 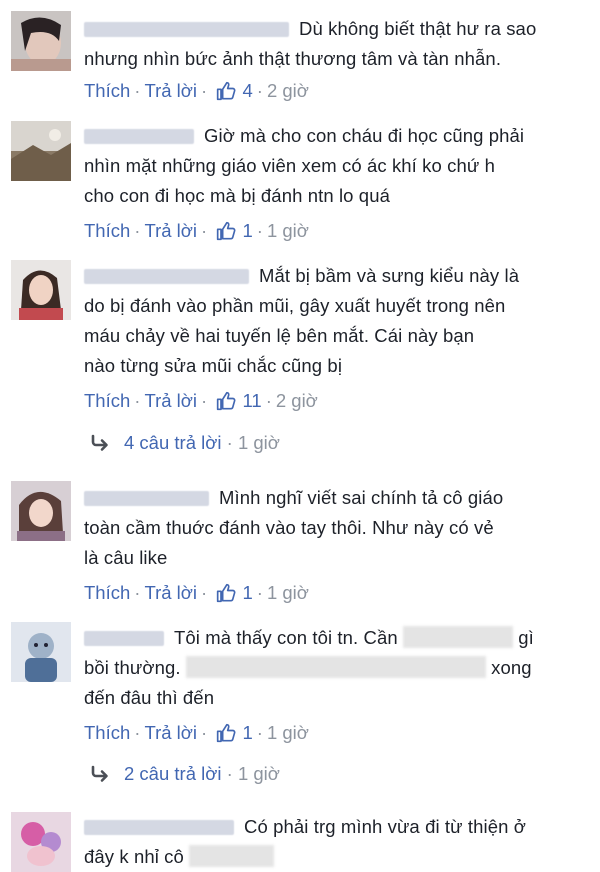 I want to click on comment-text-line: Mắt bị bầm và sưng kiểu này là, so click(x=337, y=276).